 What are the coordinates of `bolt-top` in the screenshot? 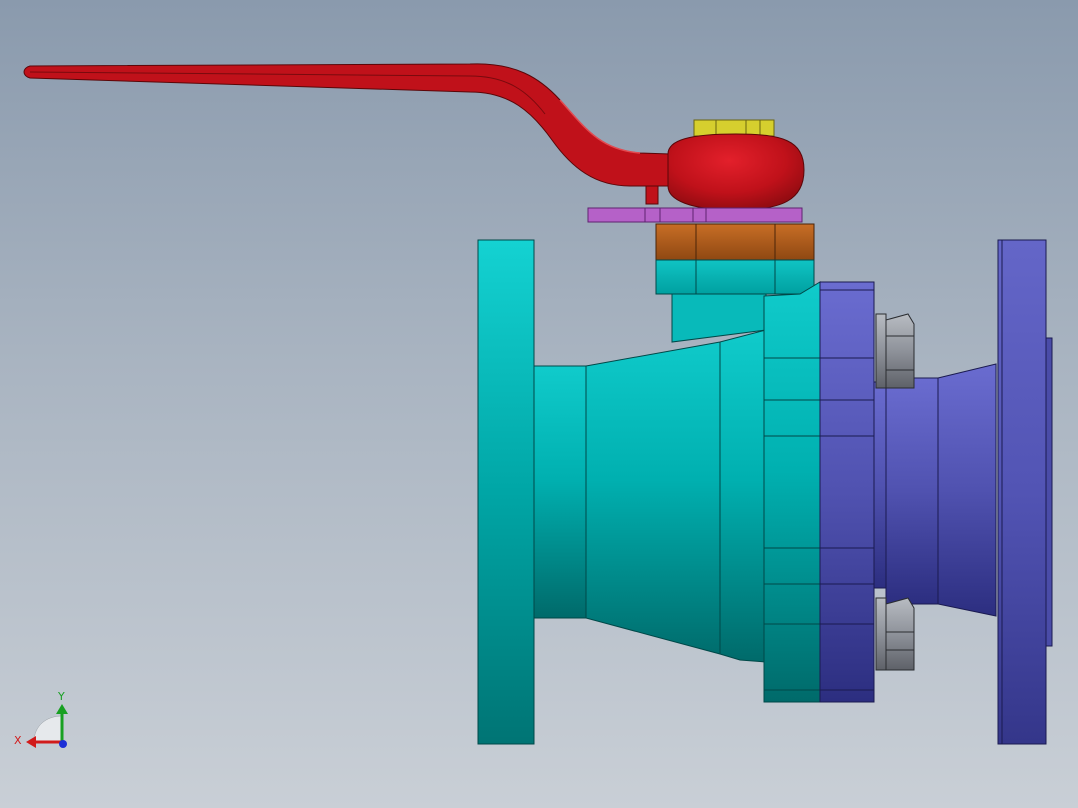 It's located at (895, 351).